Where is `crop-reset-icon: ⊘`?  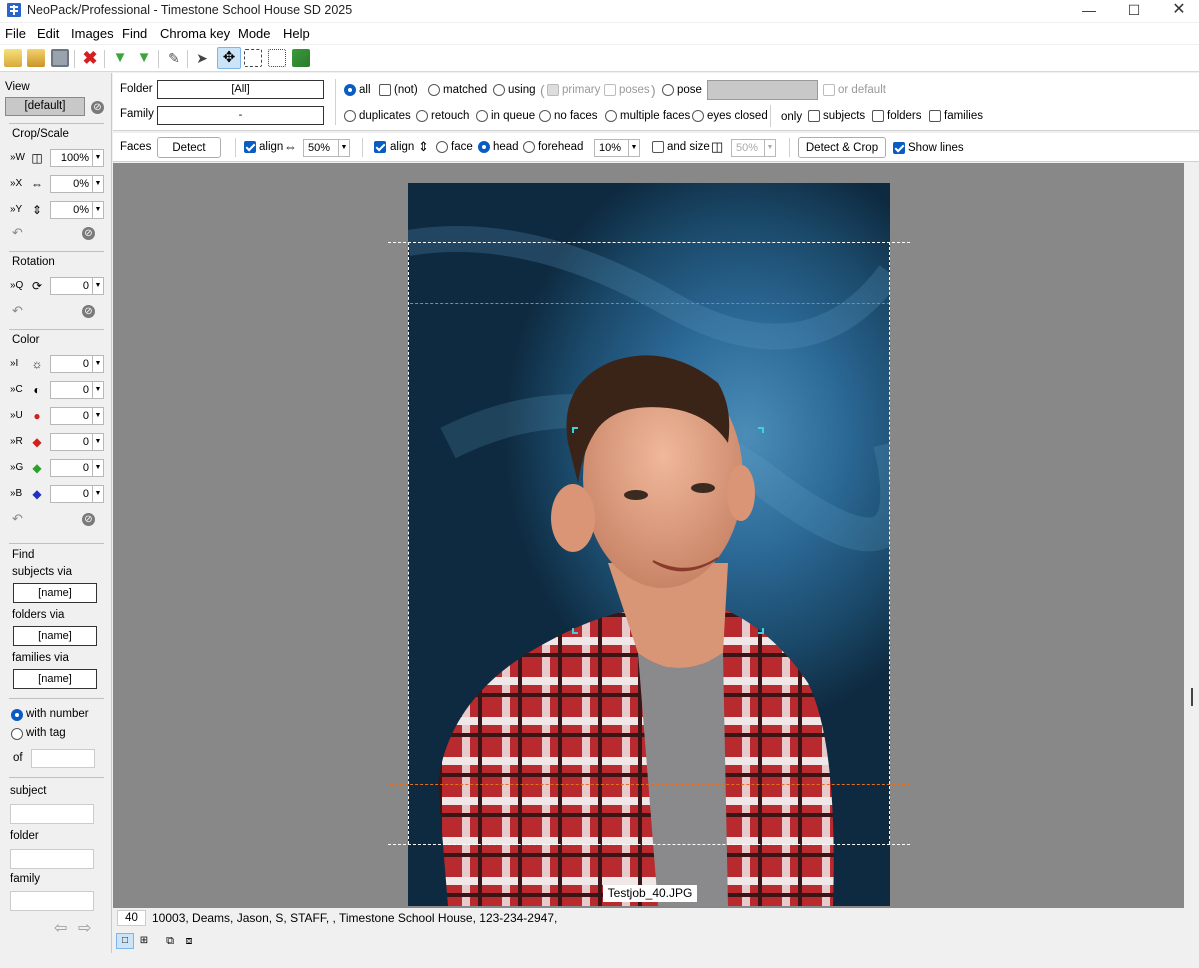
crop-reset-icon: ⊘ is located at coordinates (88, 233).